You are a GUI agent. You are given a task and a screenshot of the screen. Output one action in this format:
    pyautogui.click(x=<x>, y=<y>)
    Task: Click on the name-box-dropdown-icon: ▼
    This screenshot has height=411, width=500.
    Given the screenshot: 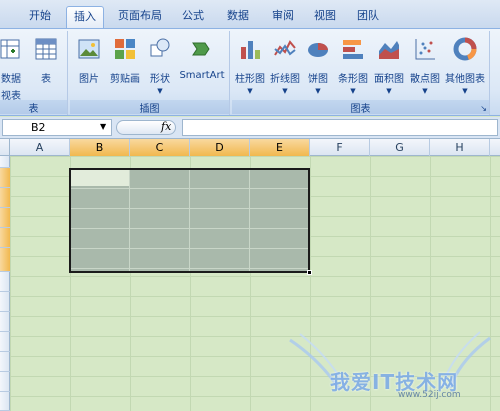 What is the action you would take?
    pyautogui.click(x=103, y=126)
    